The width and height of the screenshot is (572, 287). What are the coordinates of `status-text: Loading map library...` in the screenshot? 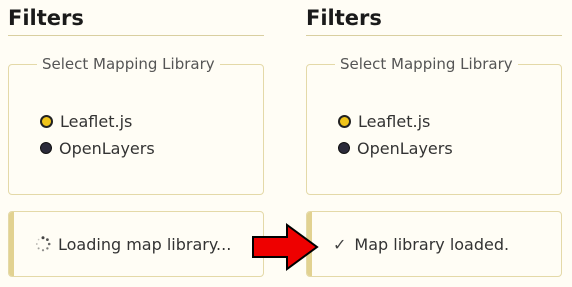 It's located at (145, 244).